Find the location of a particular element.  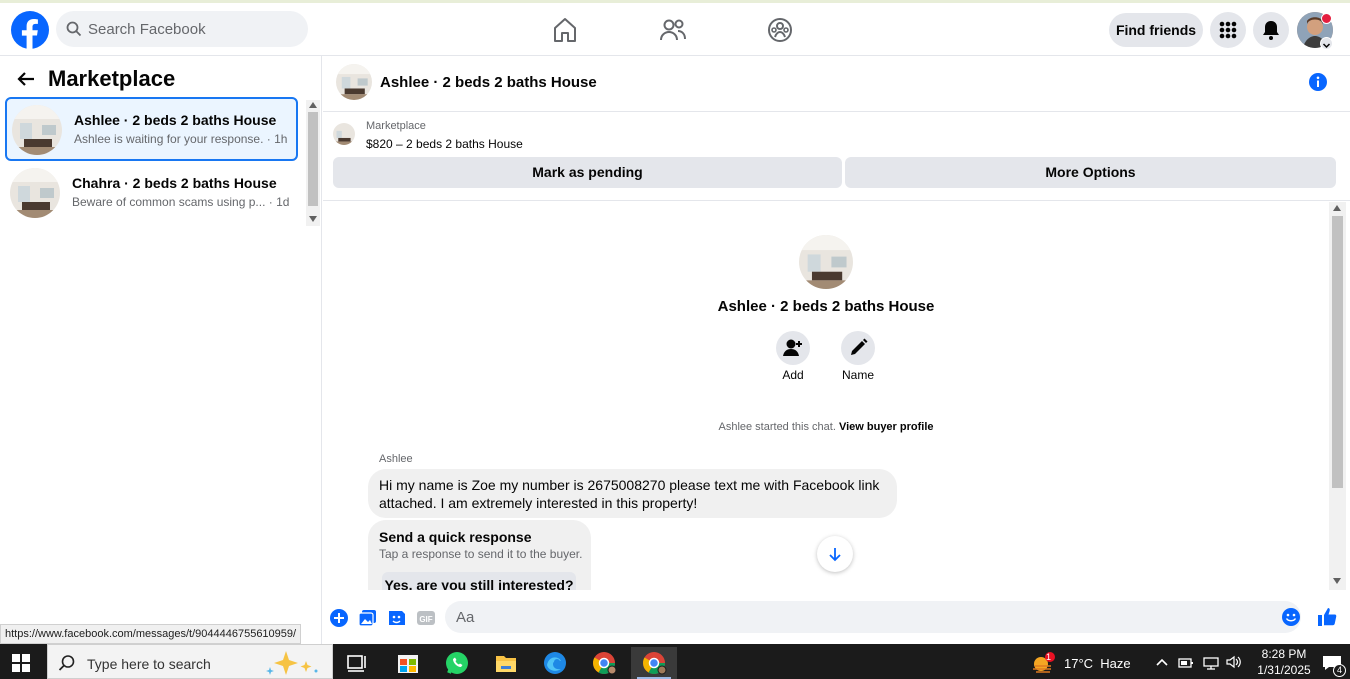

edge-browser-icon is located at coordinates (555, 663).